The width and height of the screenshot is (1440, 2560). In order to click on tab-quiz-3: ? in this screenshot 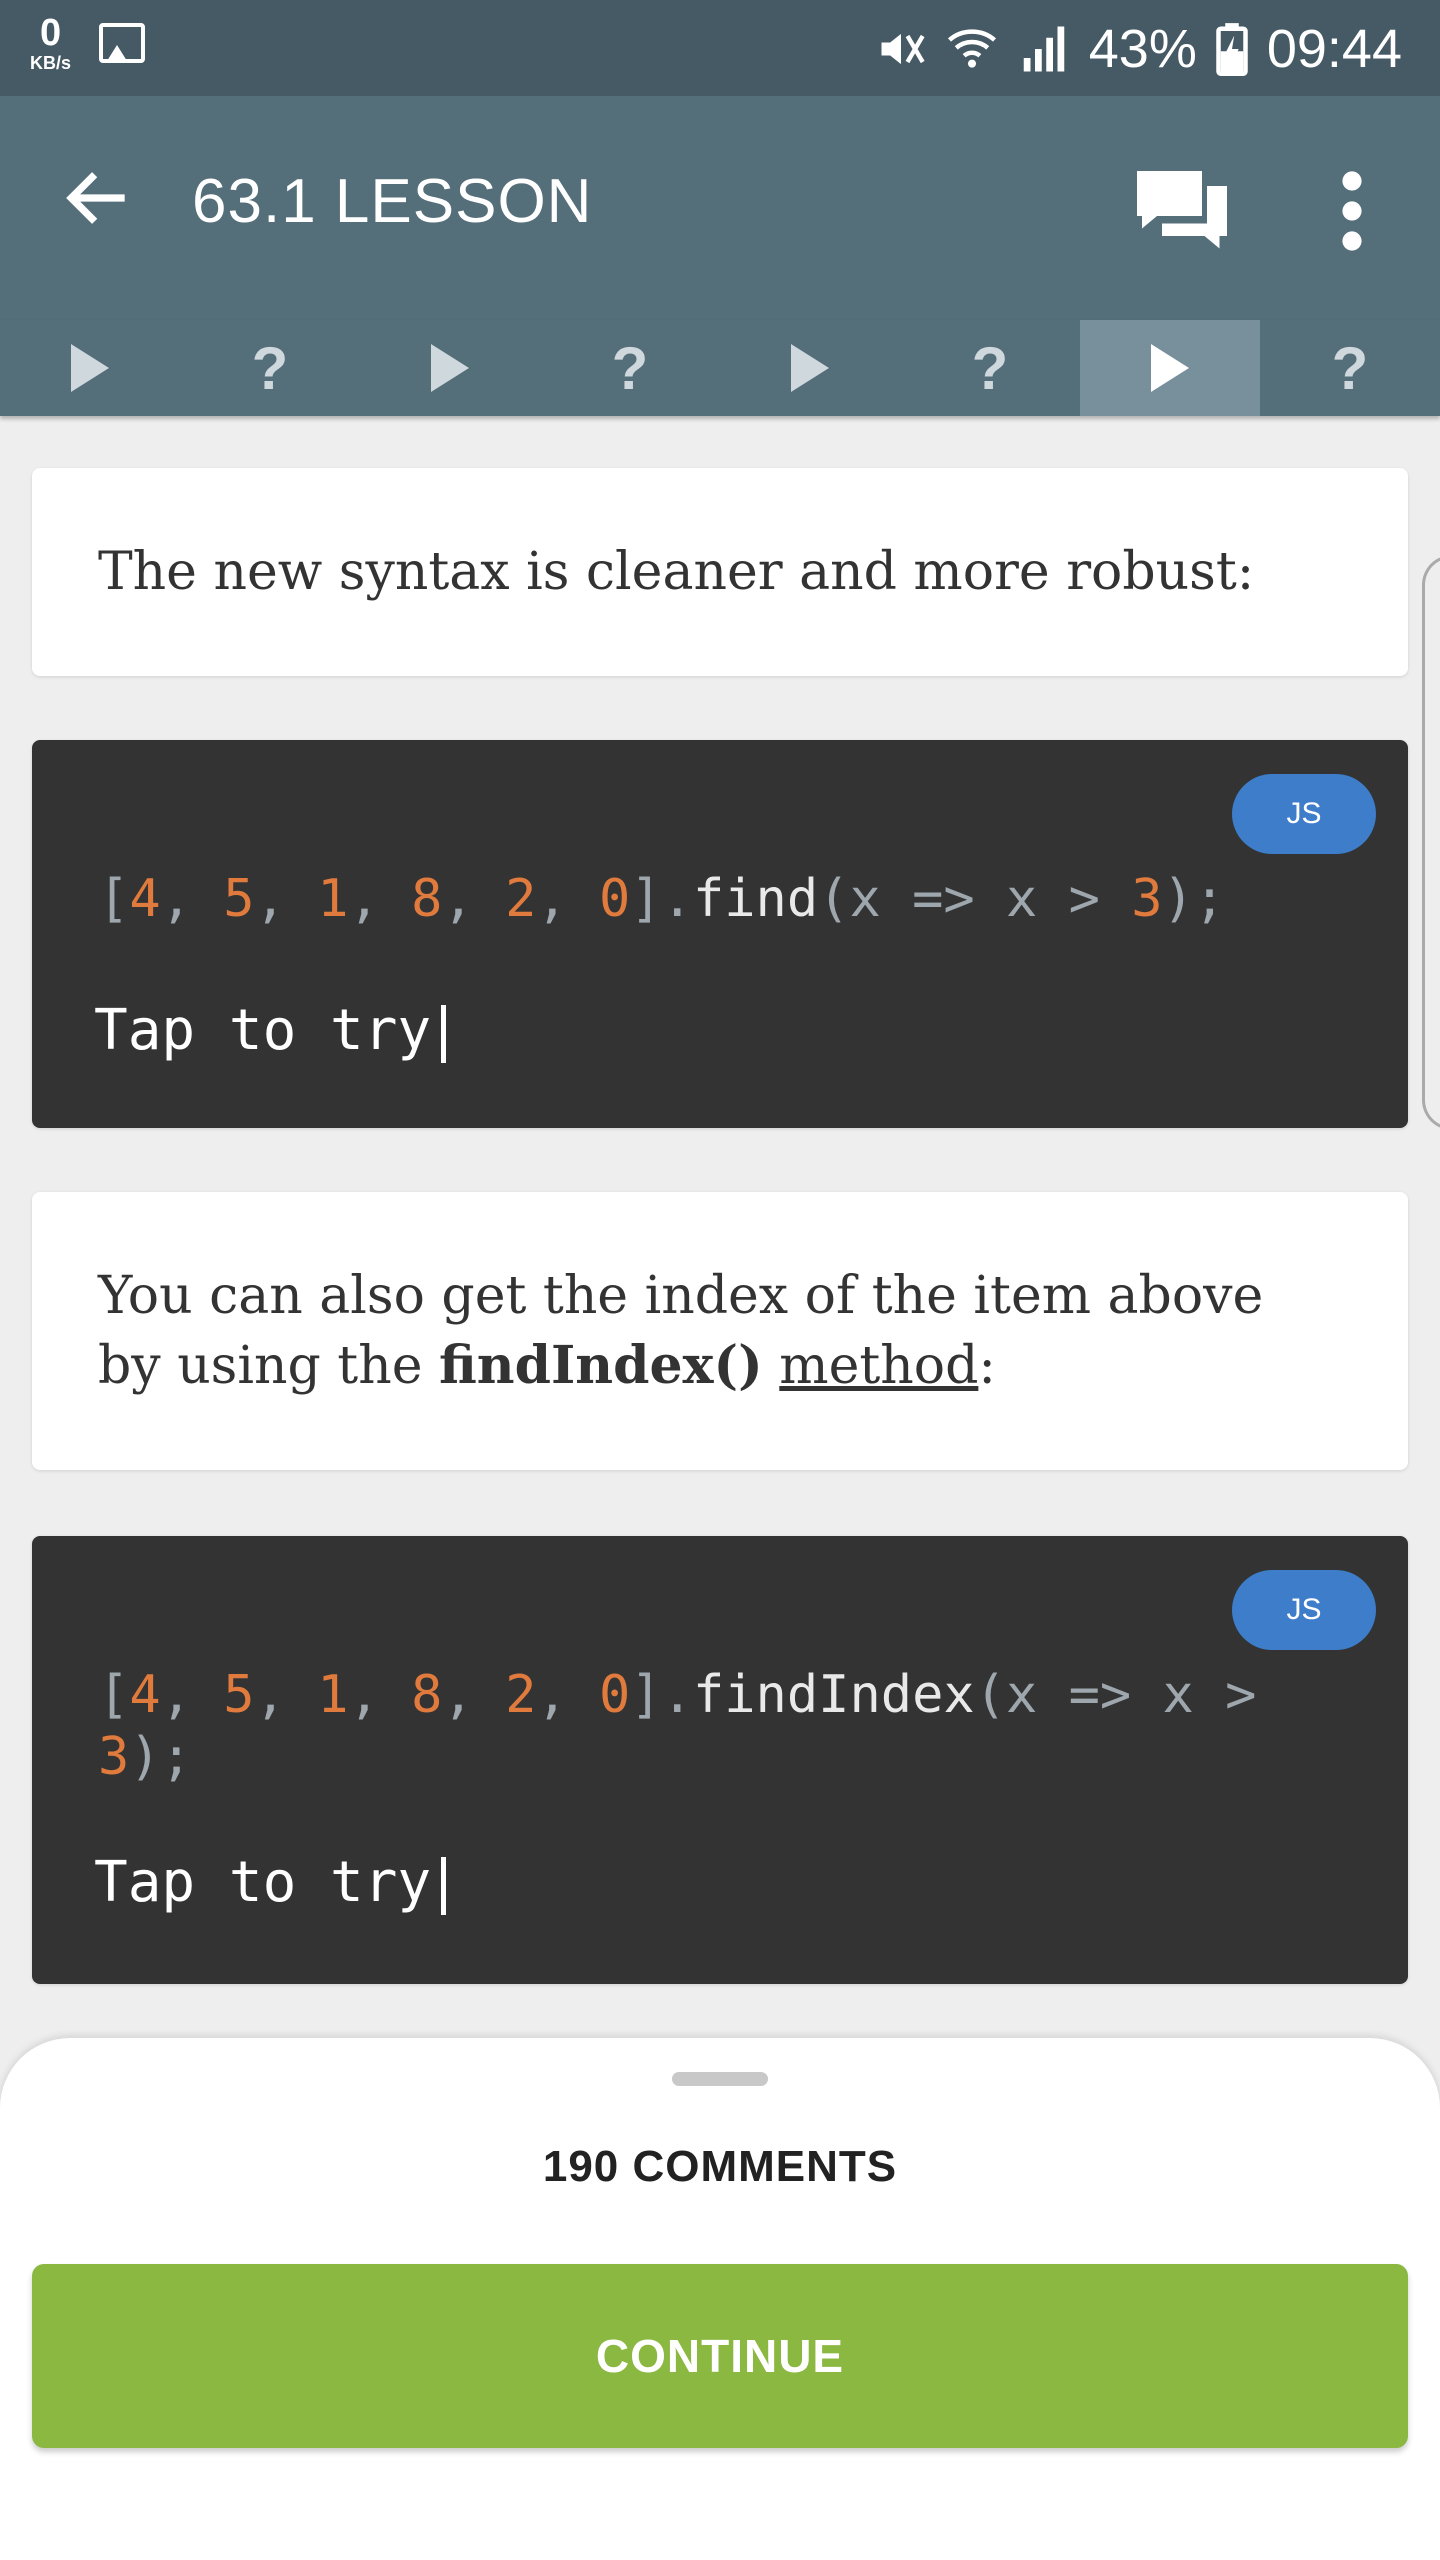, I will do `click(990, 368)`.